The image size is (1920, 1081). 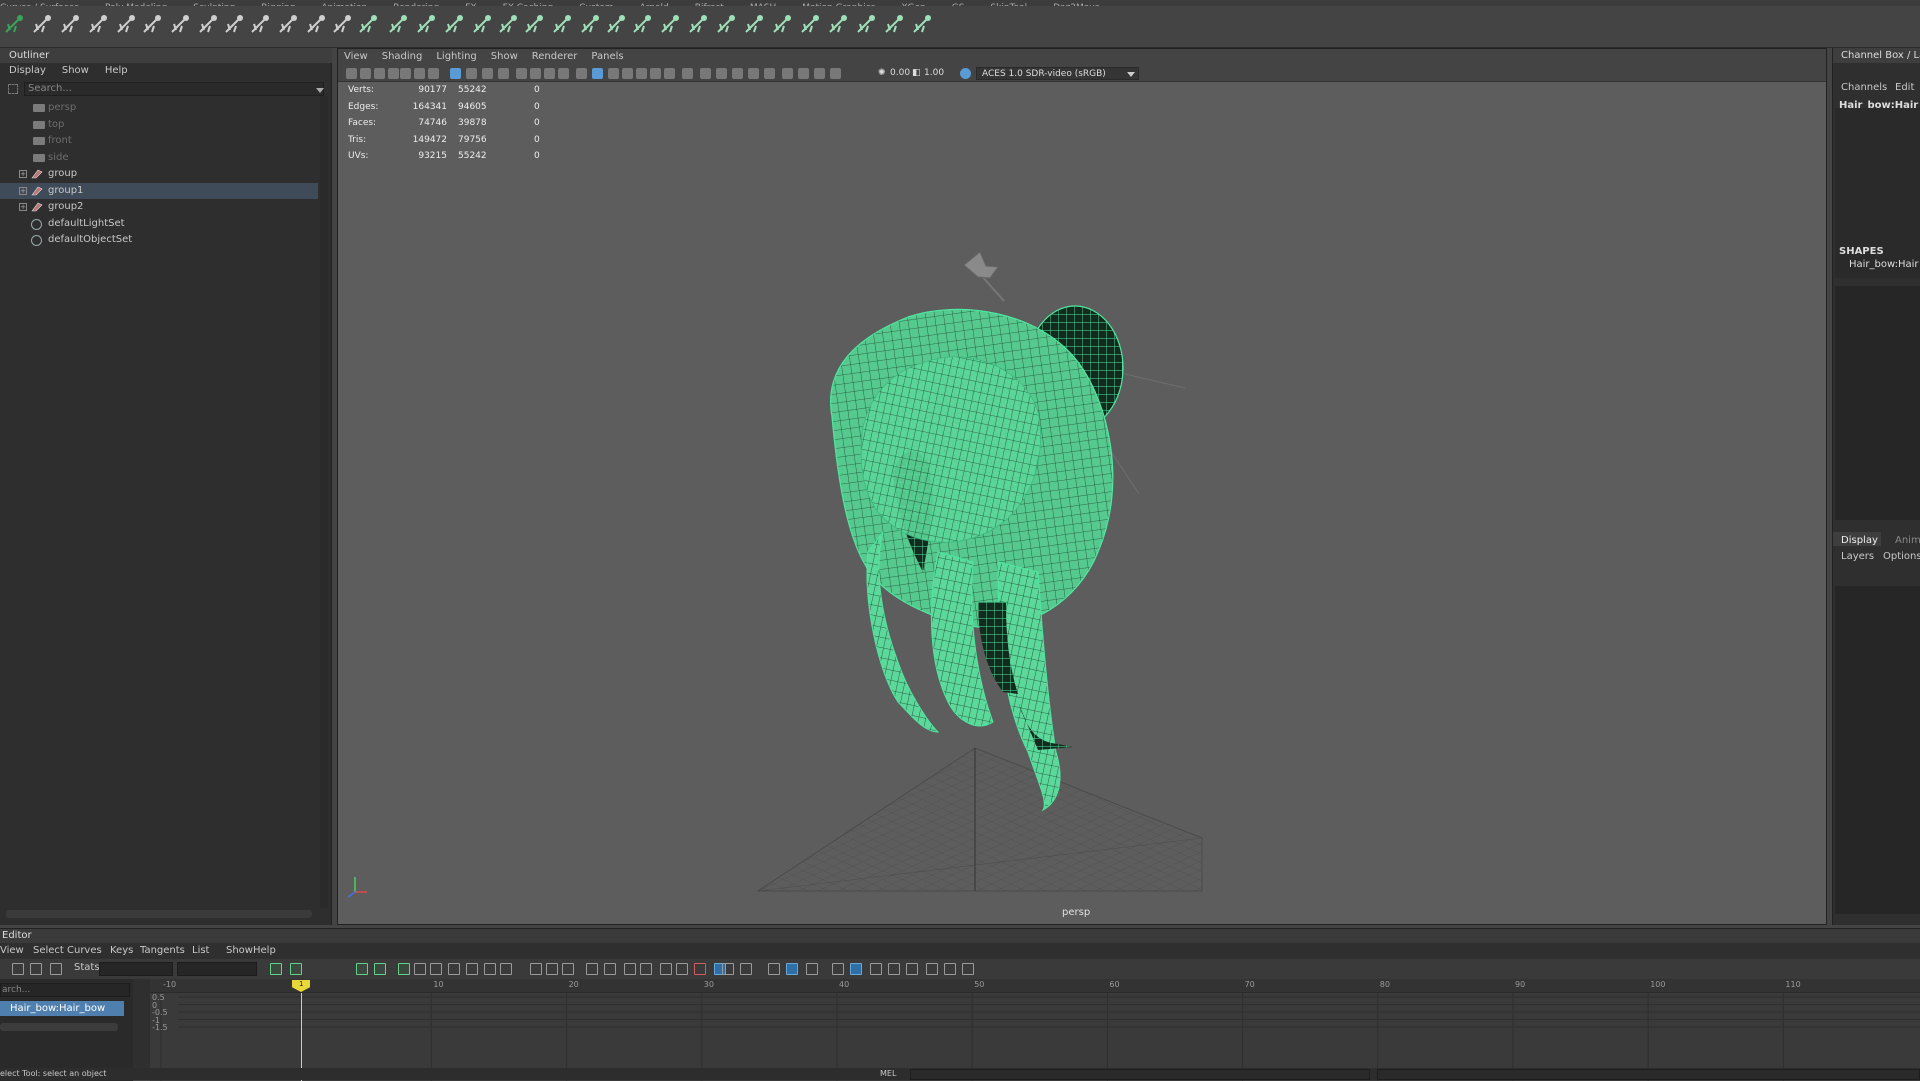 What do you see at coordinates (1864, 88) in the screenshot?
I see `channels-menu: Channels` at bounding box center [1864, 88].